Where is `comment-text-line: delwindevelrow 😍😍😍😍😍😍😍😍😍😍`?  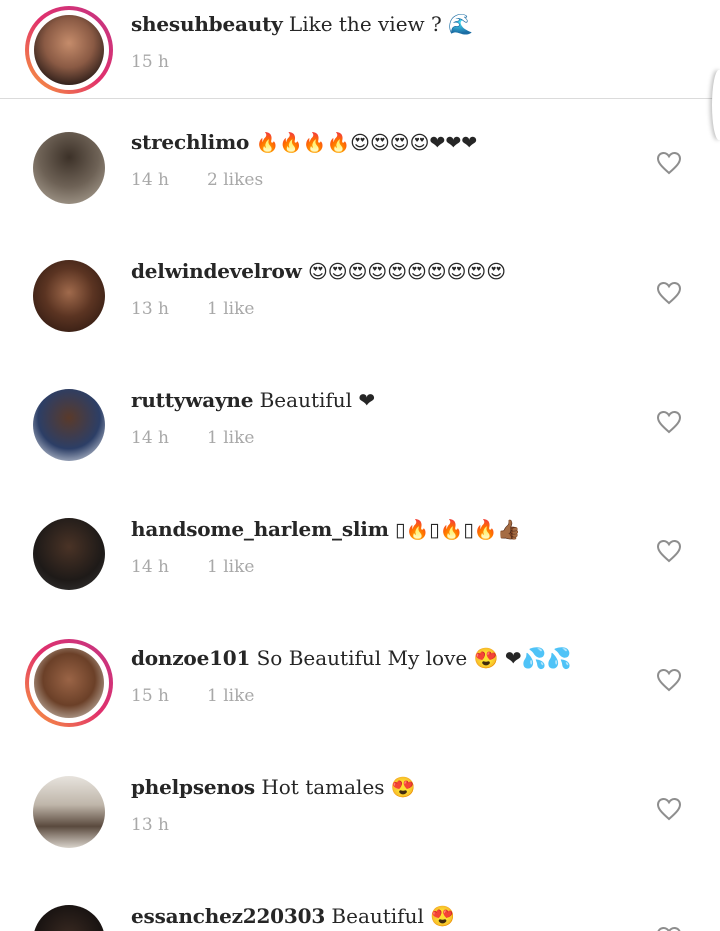 comment-text-line: delwindevelrow 😍😍😍😍😍😍😍😍😍😍 is located at coordinates (318, 271).